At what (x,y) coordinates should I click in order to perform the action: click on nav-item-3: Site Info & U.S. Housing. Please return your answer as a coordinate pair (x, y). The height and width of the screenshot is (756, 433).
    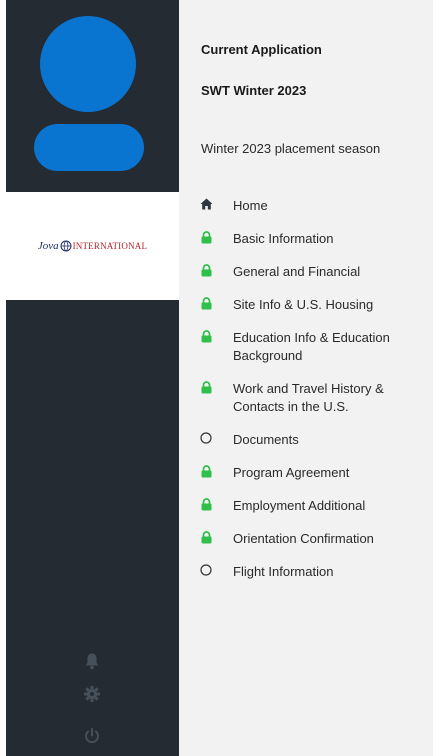
    Looking at the image, I should click on (313, 305).